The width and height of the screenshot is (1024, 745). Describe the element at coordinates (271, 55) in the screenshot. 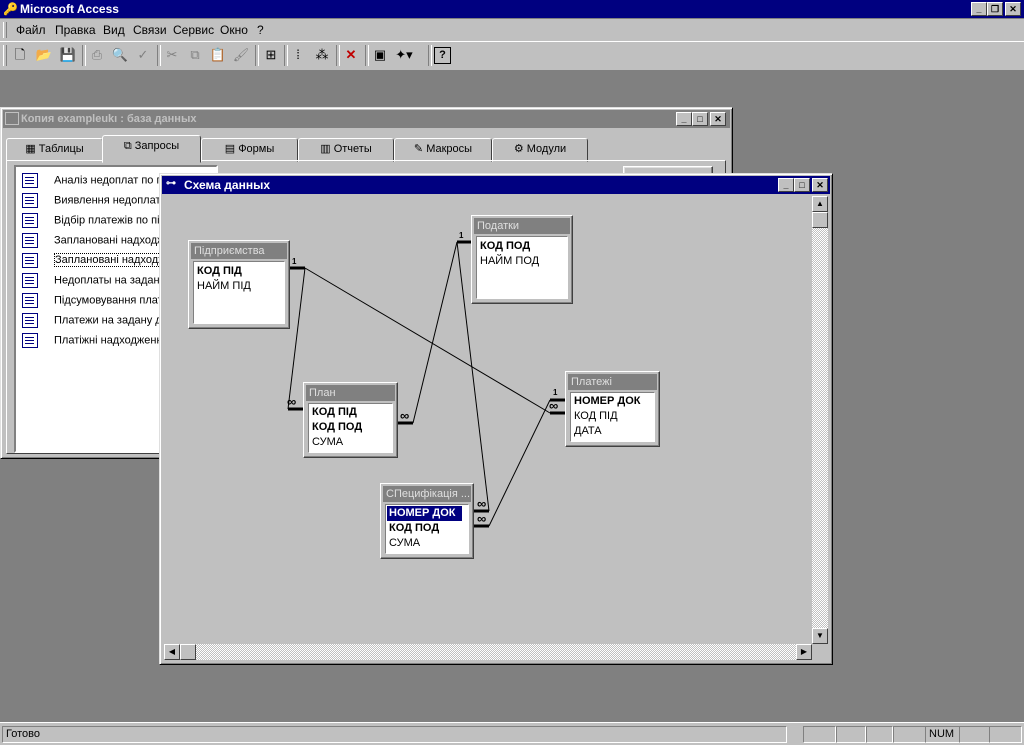

I see `show-table-icon: ⊞` at that location.